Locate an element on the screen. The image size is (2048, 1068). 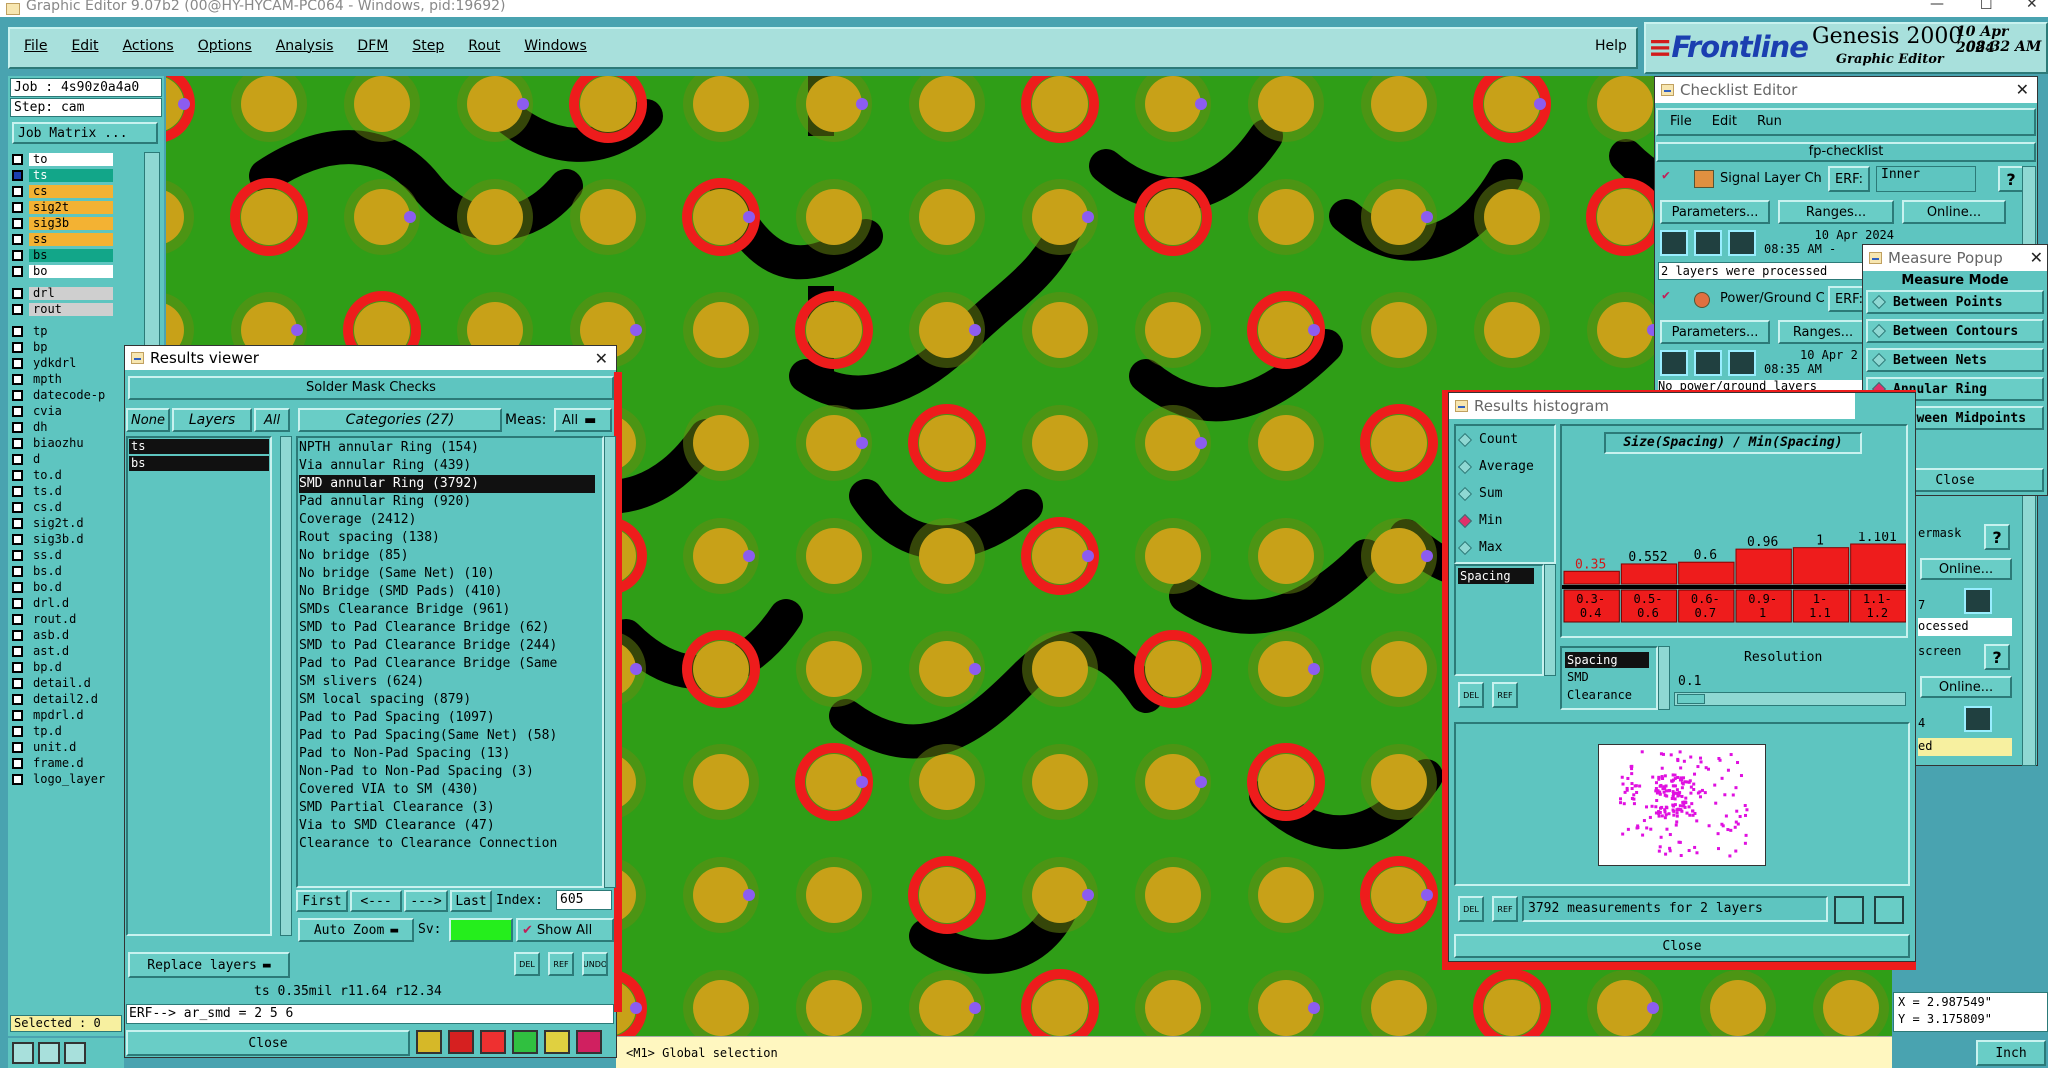
layer-row: mpdrl.d is located at coordinates (62, 715).